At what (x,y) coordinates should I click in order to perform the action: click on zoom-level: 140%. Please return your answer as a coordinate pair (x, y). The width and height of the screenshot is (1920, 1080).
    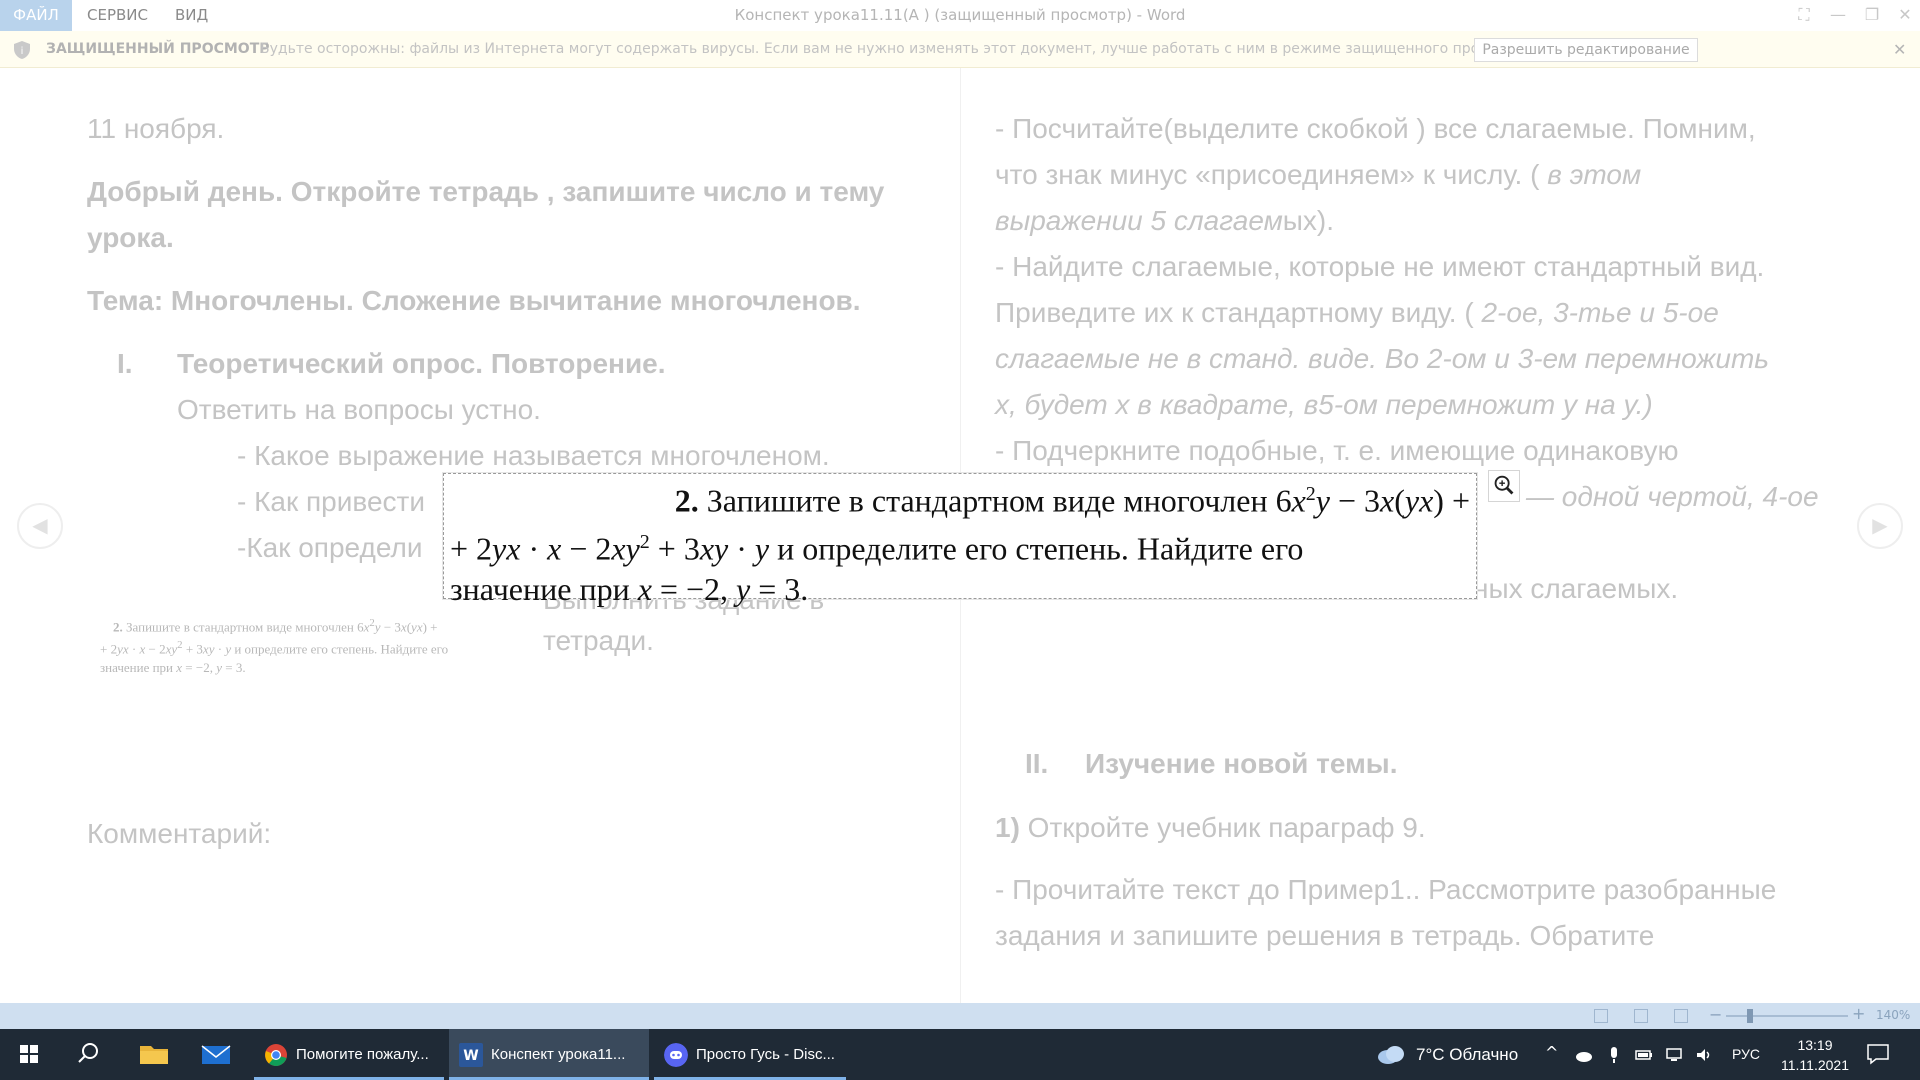
    Looking at the image, I should click on (1893, 1015).